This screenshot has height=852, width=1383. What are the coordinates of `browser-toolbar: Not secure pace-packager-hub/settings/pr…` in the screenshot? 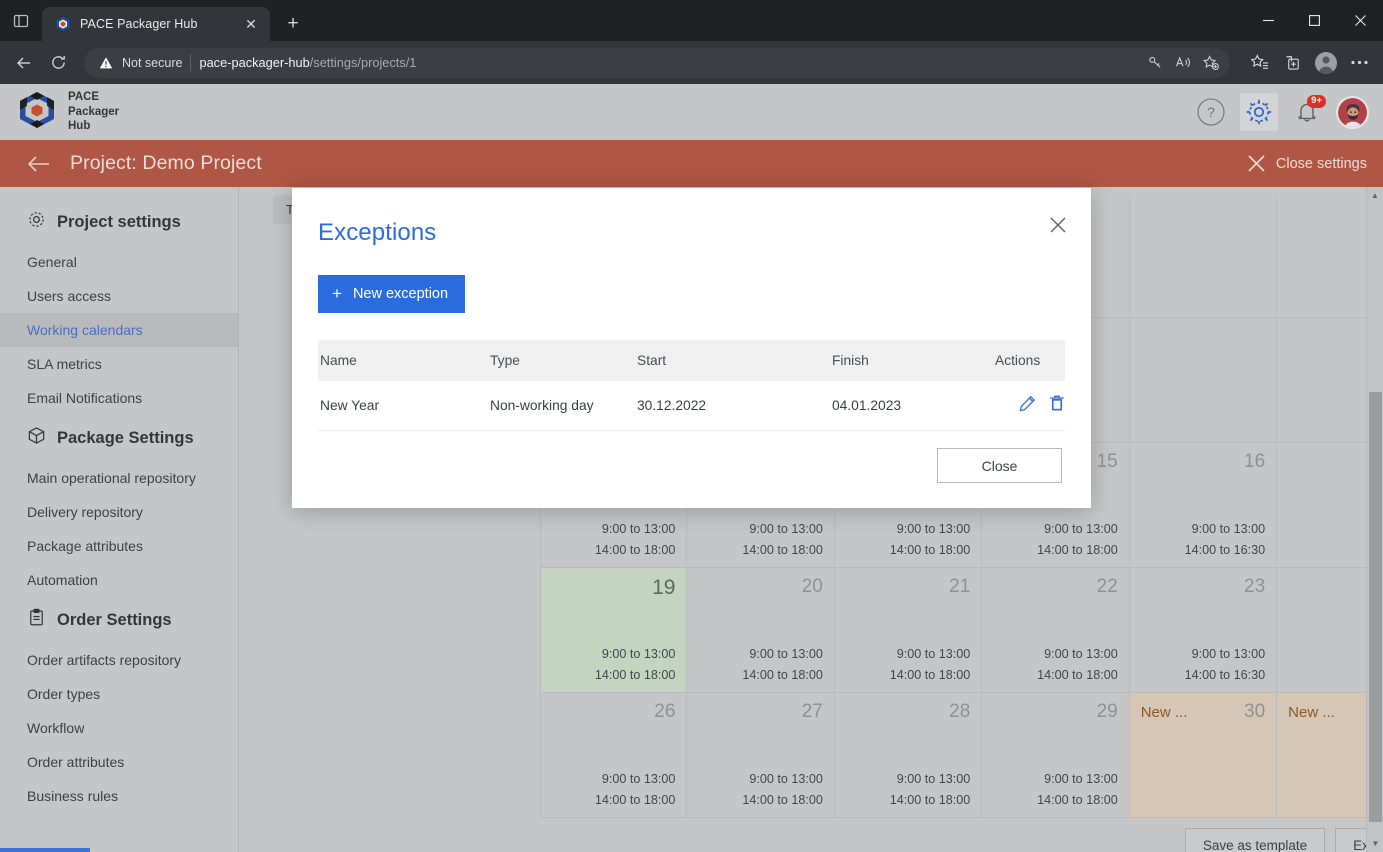 It's located at (691, 62).